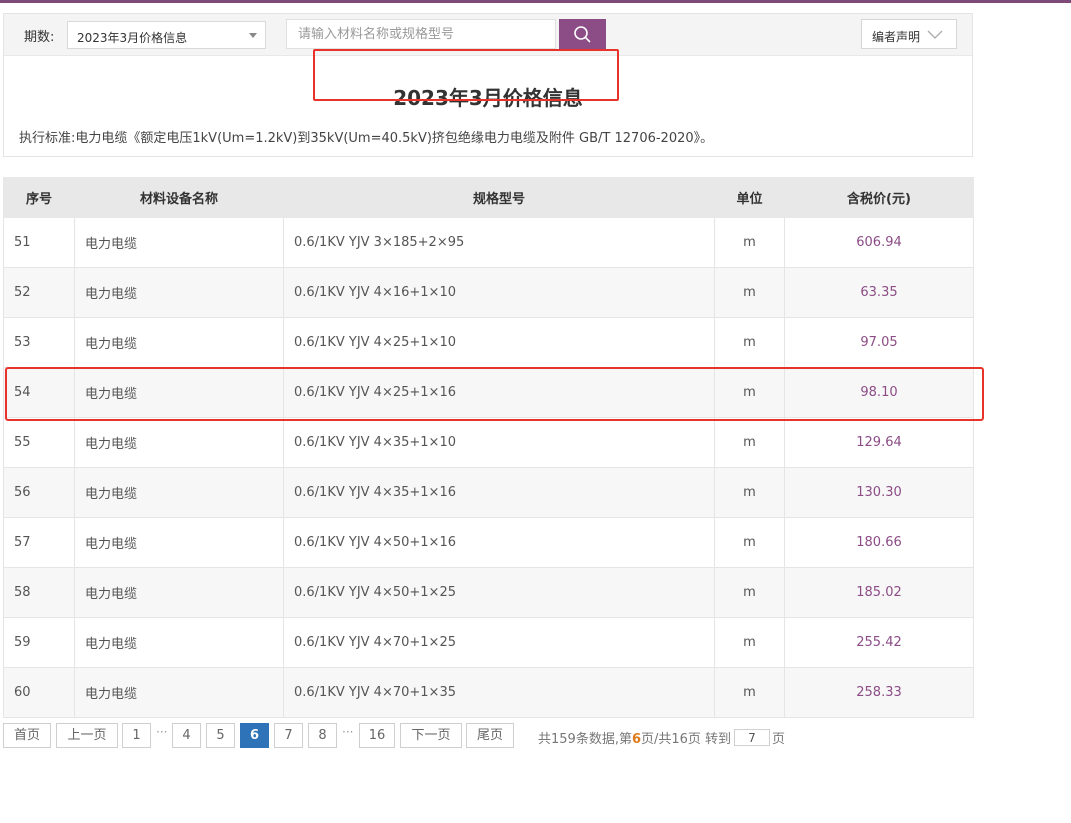  I want to click on cell-price: 98.10, so click(879, 392).